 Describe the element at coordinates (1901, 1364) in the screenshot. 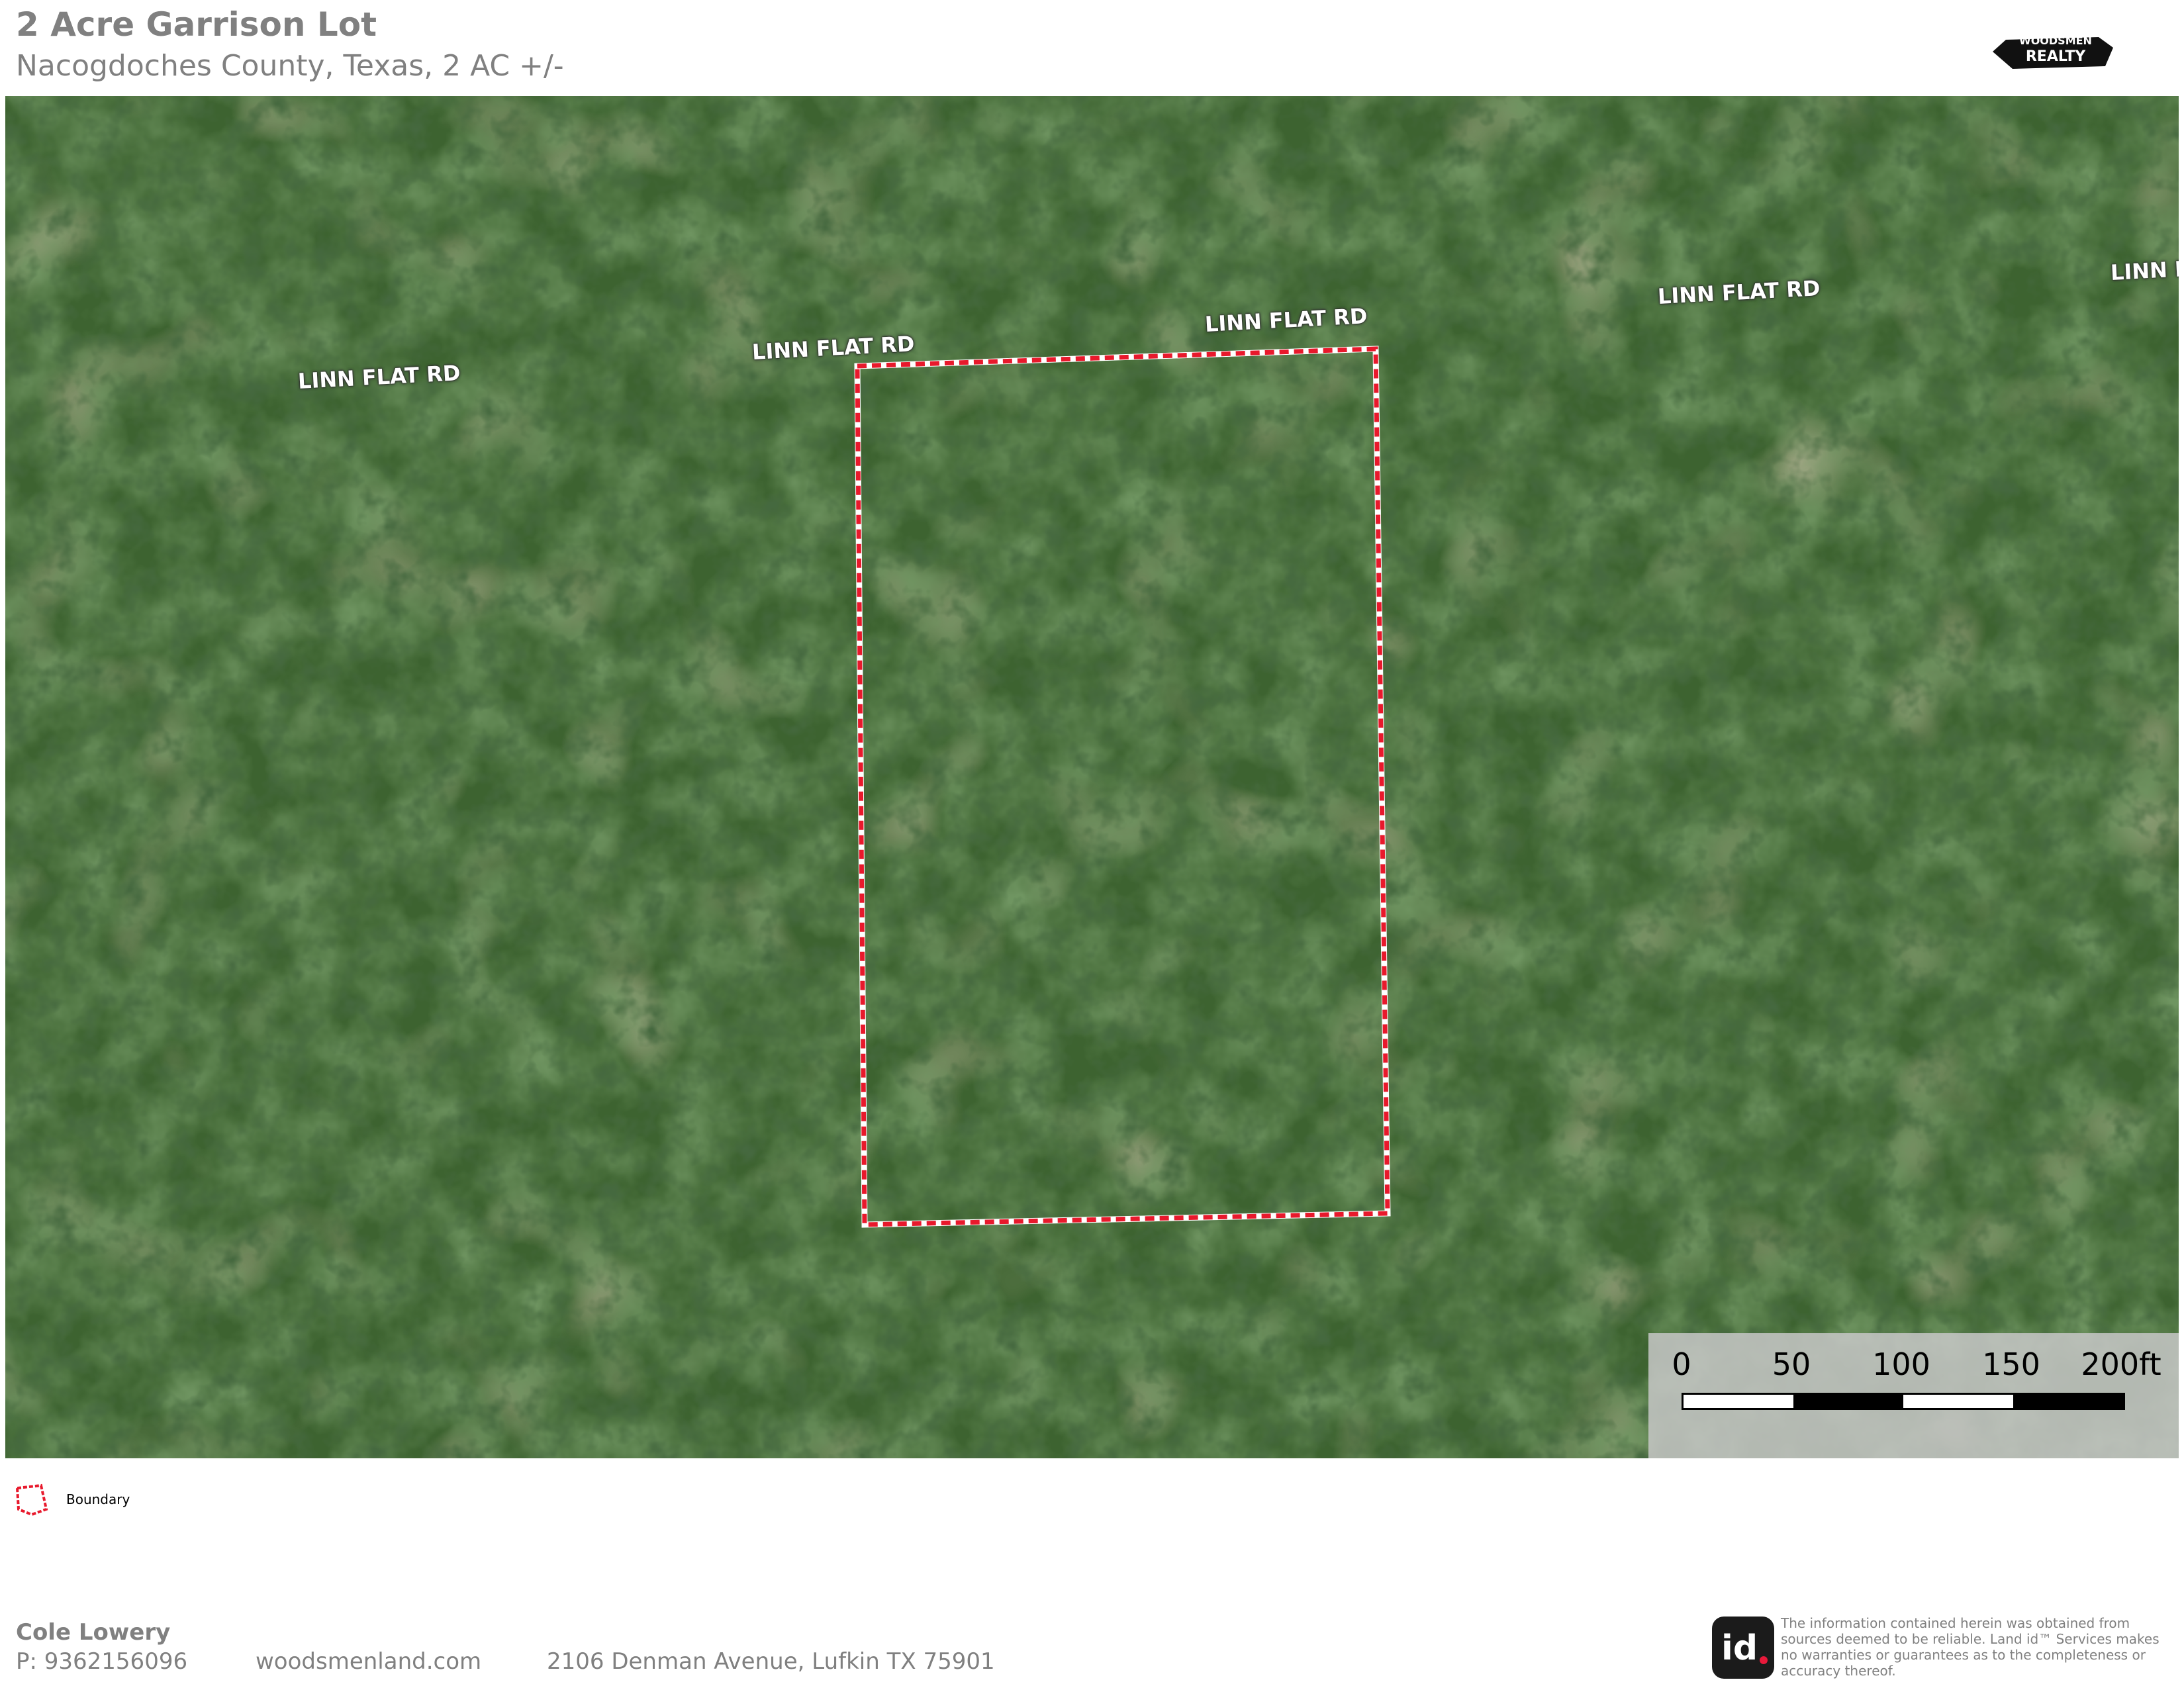

I see `scale-tick-label: 100` at that location.